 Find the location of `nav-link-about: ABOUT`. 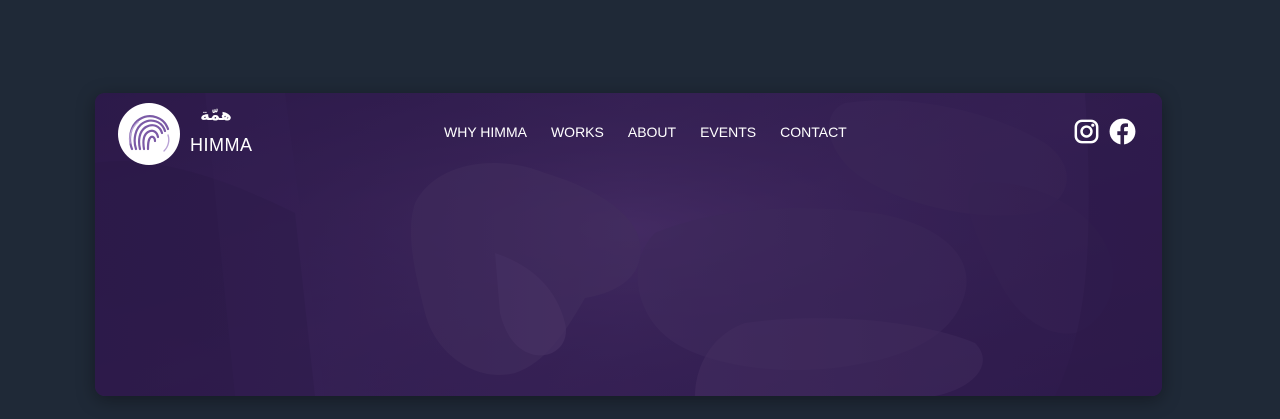

nav-link-about: ABOUT is located at coordinates (652, 132).